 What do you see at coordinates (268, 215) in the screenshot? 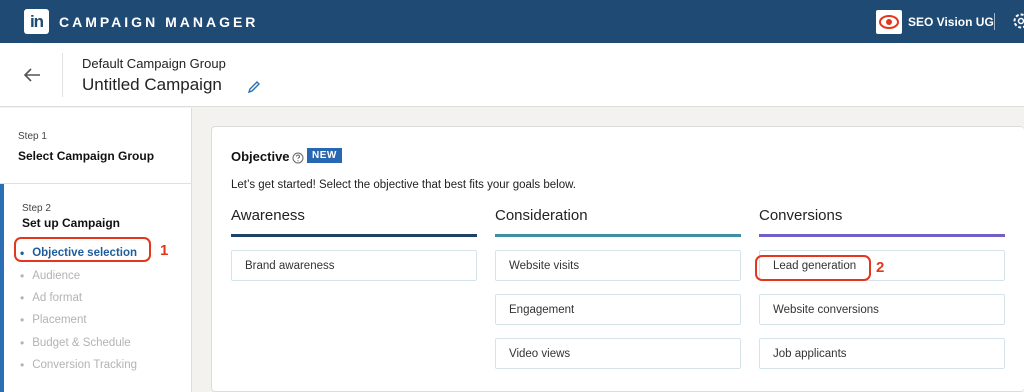
I see `column-heading-awareness: Awareness` at bounding box center [268, 215].